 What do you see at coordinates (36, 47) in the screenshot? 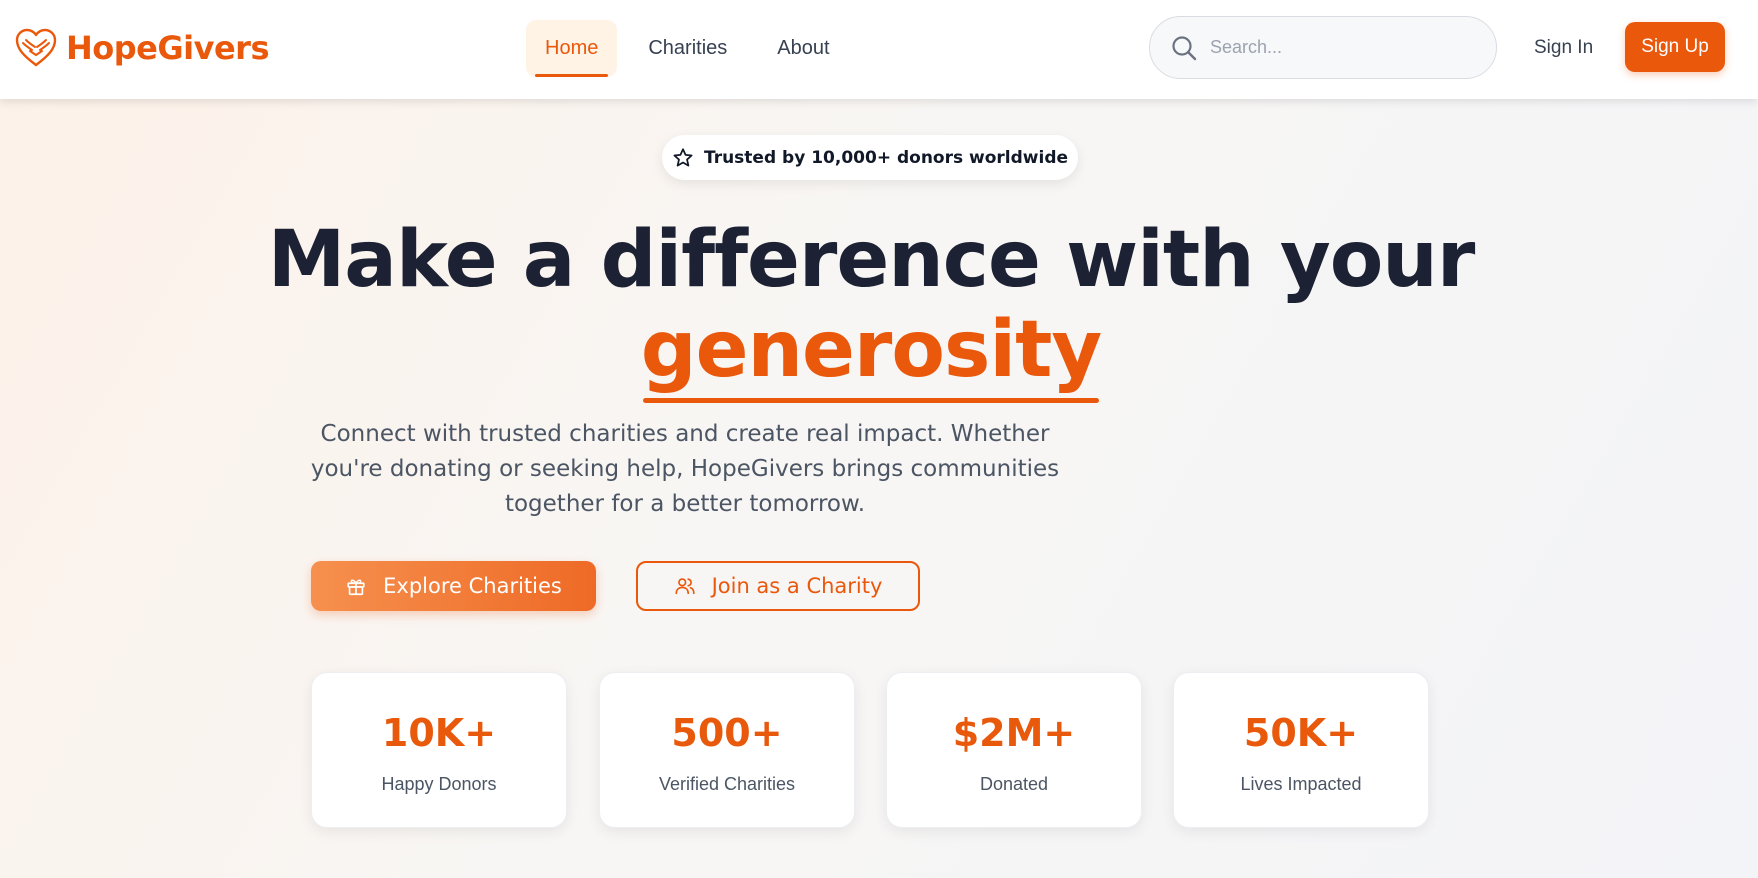
I see `heart-hands-icon` at bounding box center [36, 47].